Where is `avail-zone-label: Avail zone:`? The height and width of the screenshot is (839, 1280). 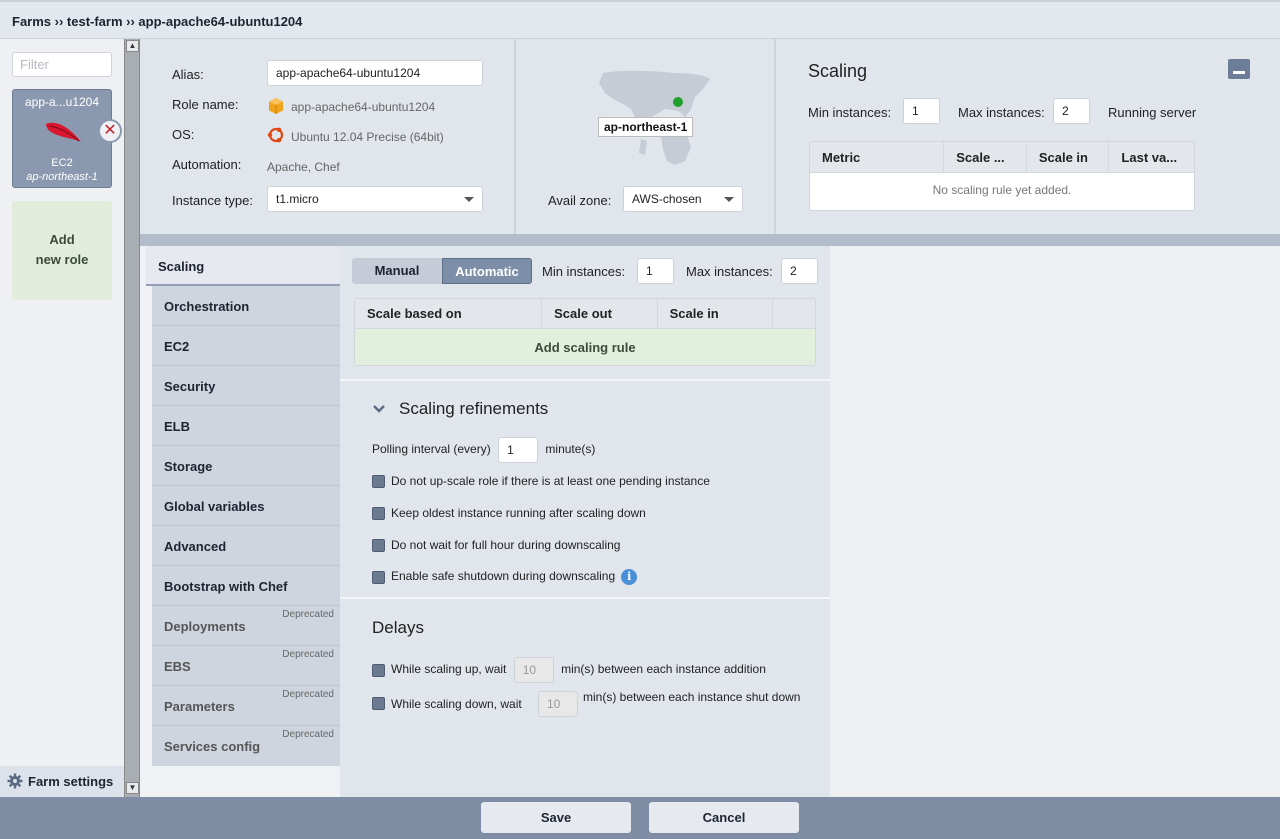 avail-zone-label: Avail zone: is located at coordinates (580, 200).